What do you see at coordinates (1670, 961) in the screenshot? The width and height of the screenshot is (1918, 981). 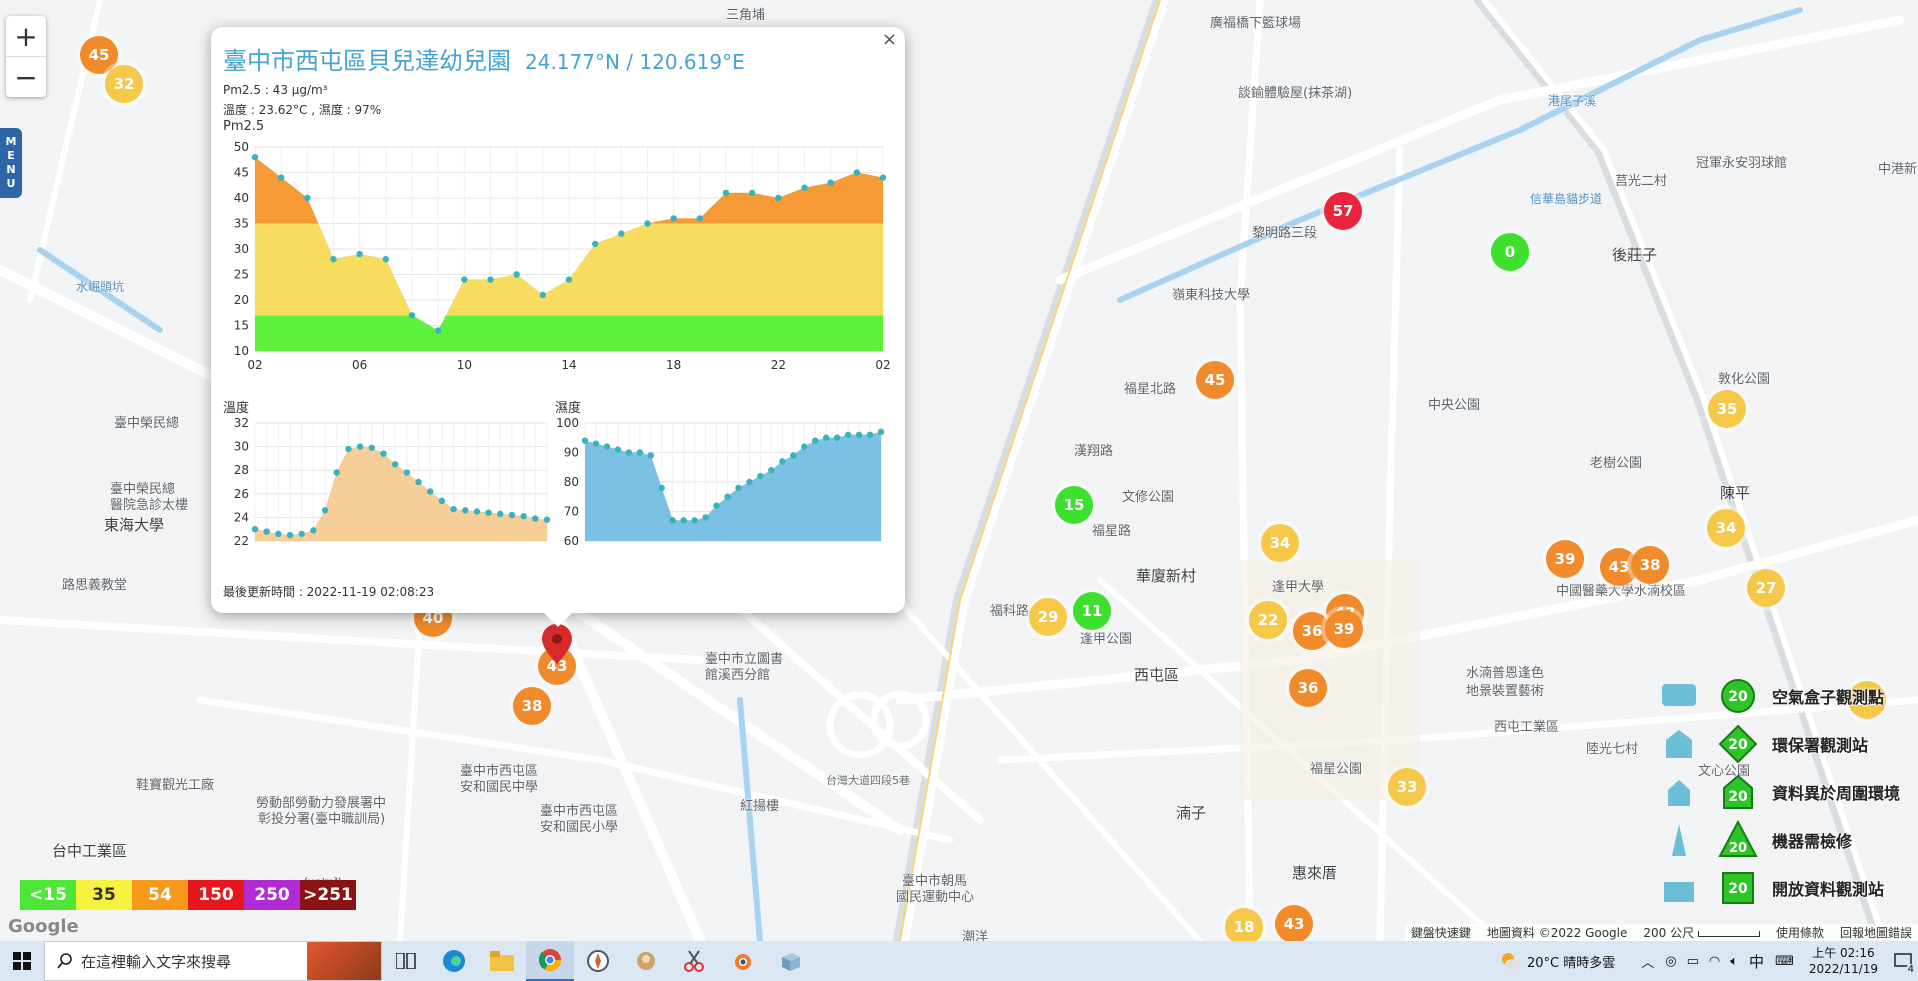 I see `people-icon: ◎` at bounding box center [1670, 961].